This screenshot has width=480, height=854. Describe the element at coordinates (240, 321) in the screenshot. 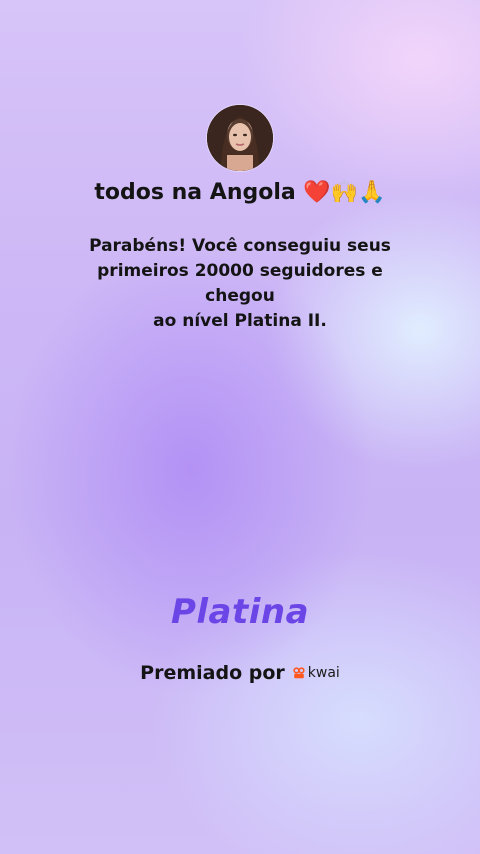

I see `message-line-3: ao nível Platina II.` at that location.